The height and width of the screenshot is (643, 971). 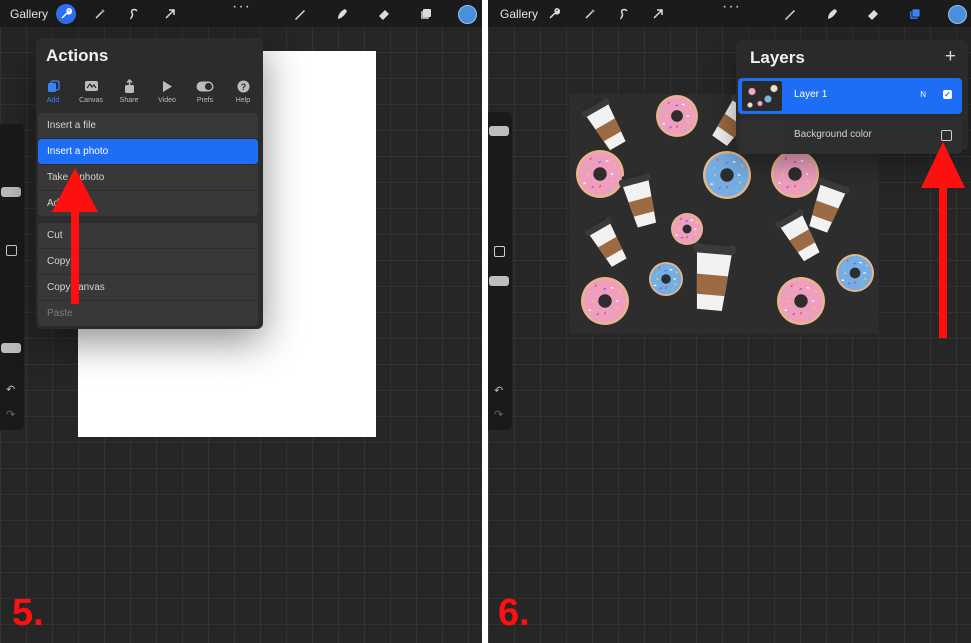 What do you see at coordinates (129, 86) in the screenshot?
I see `share-icon` at bounding box center [129, 86].